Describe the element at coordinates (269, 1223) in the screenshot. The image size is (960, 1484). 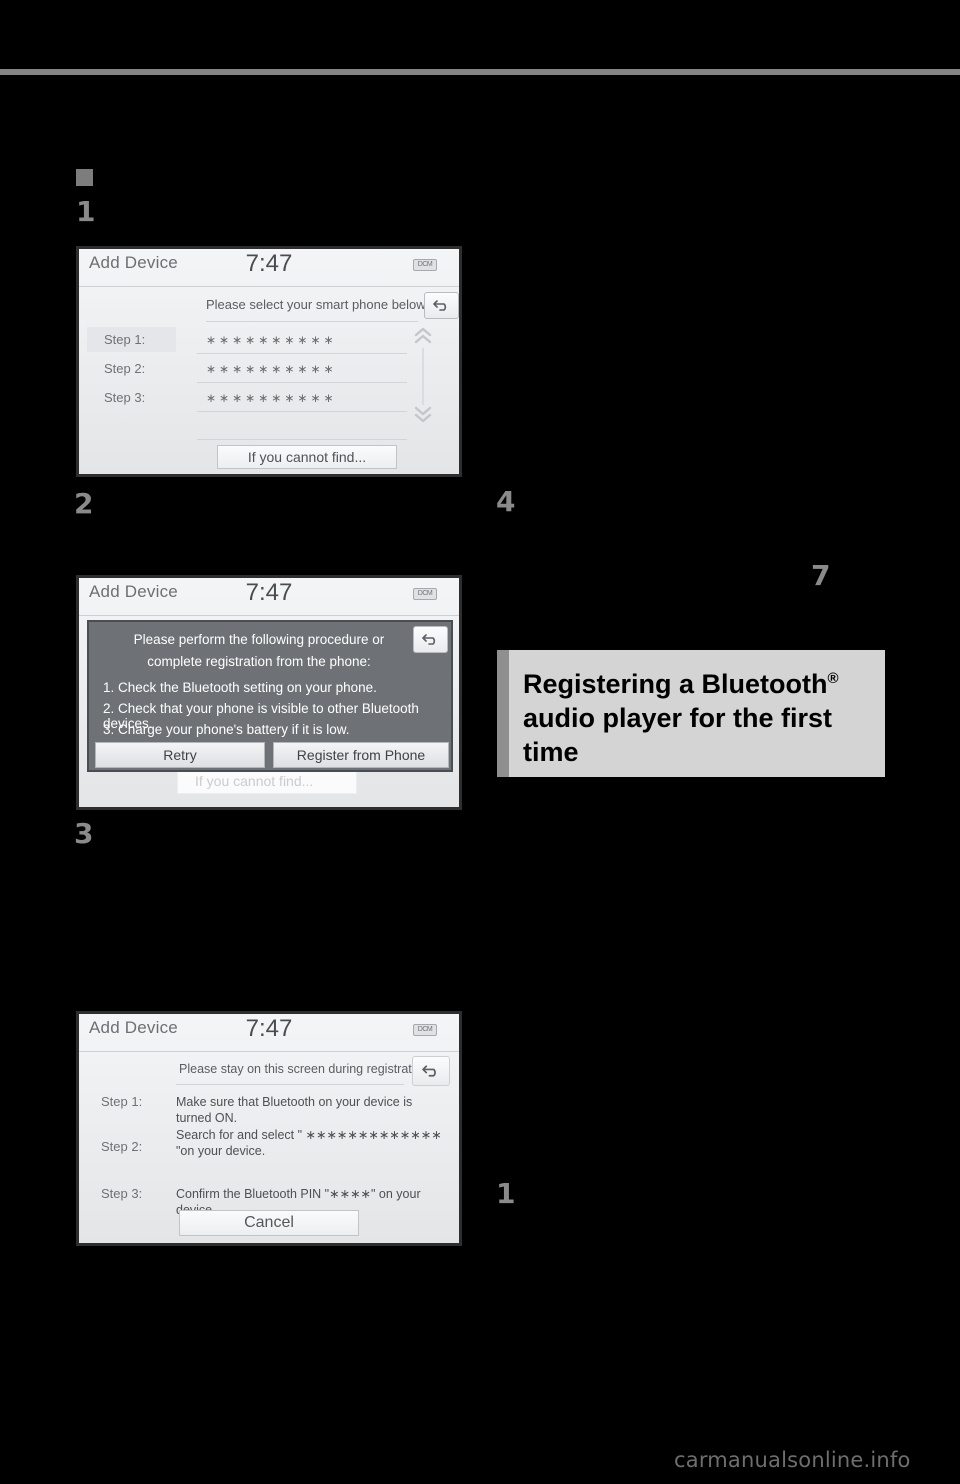
I see `shot3-cancel-button: Cancel` at that location.